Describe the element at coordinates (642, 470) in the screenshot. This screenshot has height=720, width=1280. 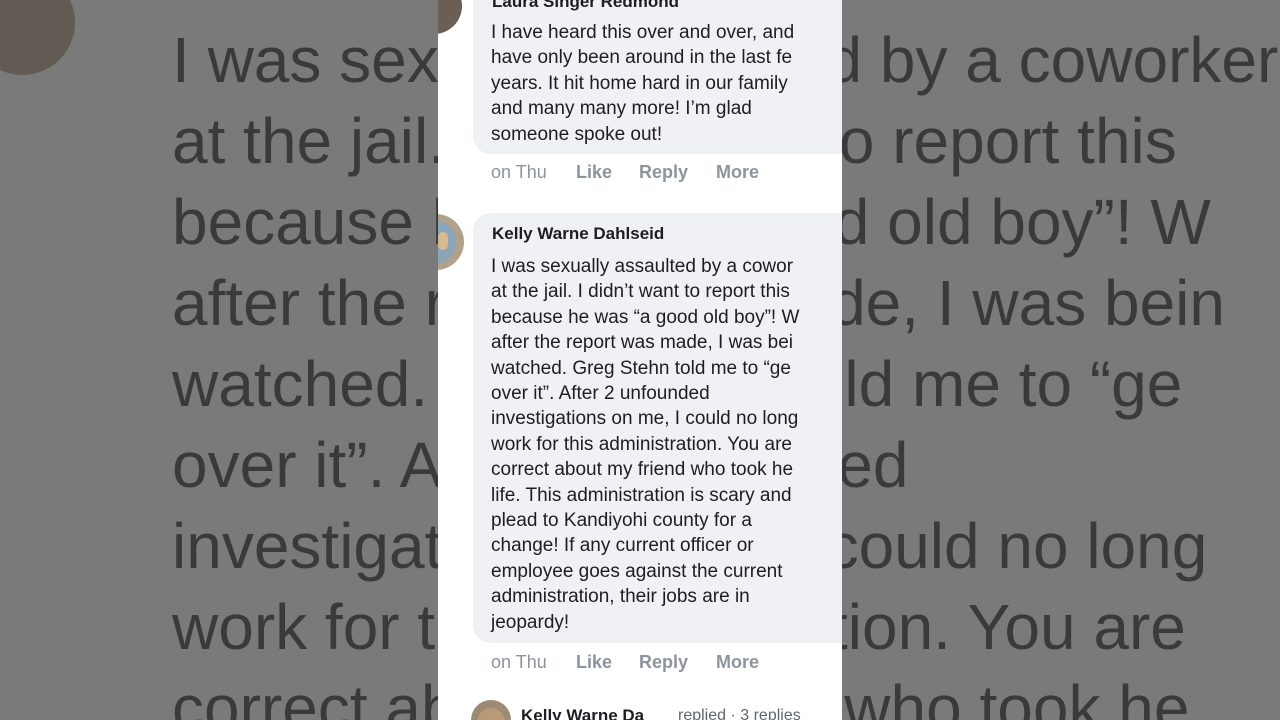
I see `comment-line: correct about my friend who took he` at that location.